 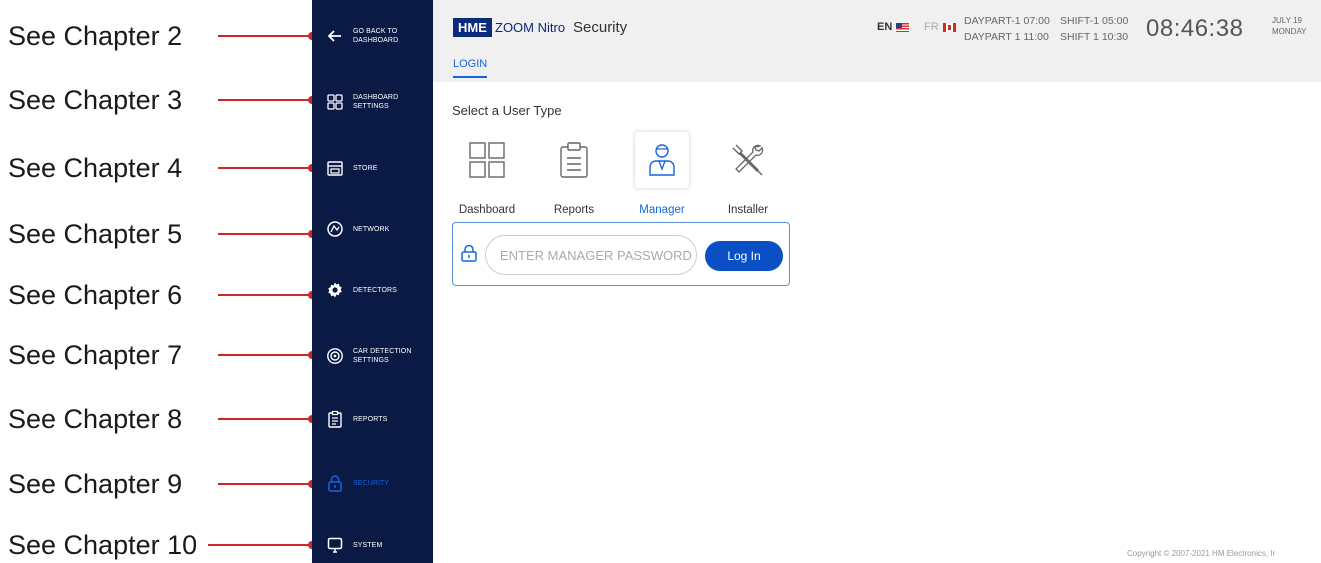 I want to click on language-en-button: EN, so click(x=893, y=27).